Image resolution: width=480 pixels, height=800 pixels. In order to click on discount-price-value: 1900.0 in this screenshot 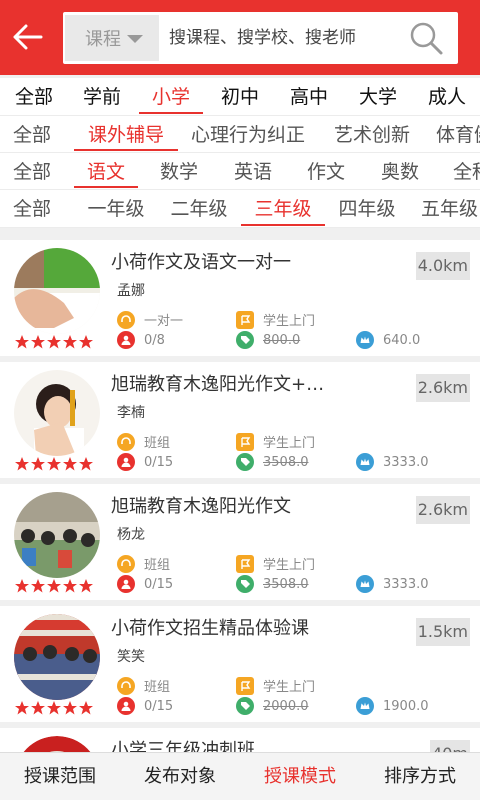, I will do `click(406, 706)`.